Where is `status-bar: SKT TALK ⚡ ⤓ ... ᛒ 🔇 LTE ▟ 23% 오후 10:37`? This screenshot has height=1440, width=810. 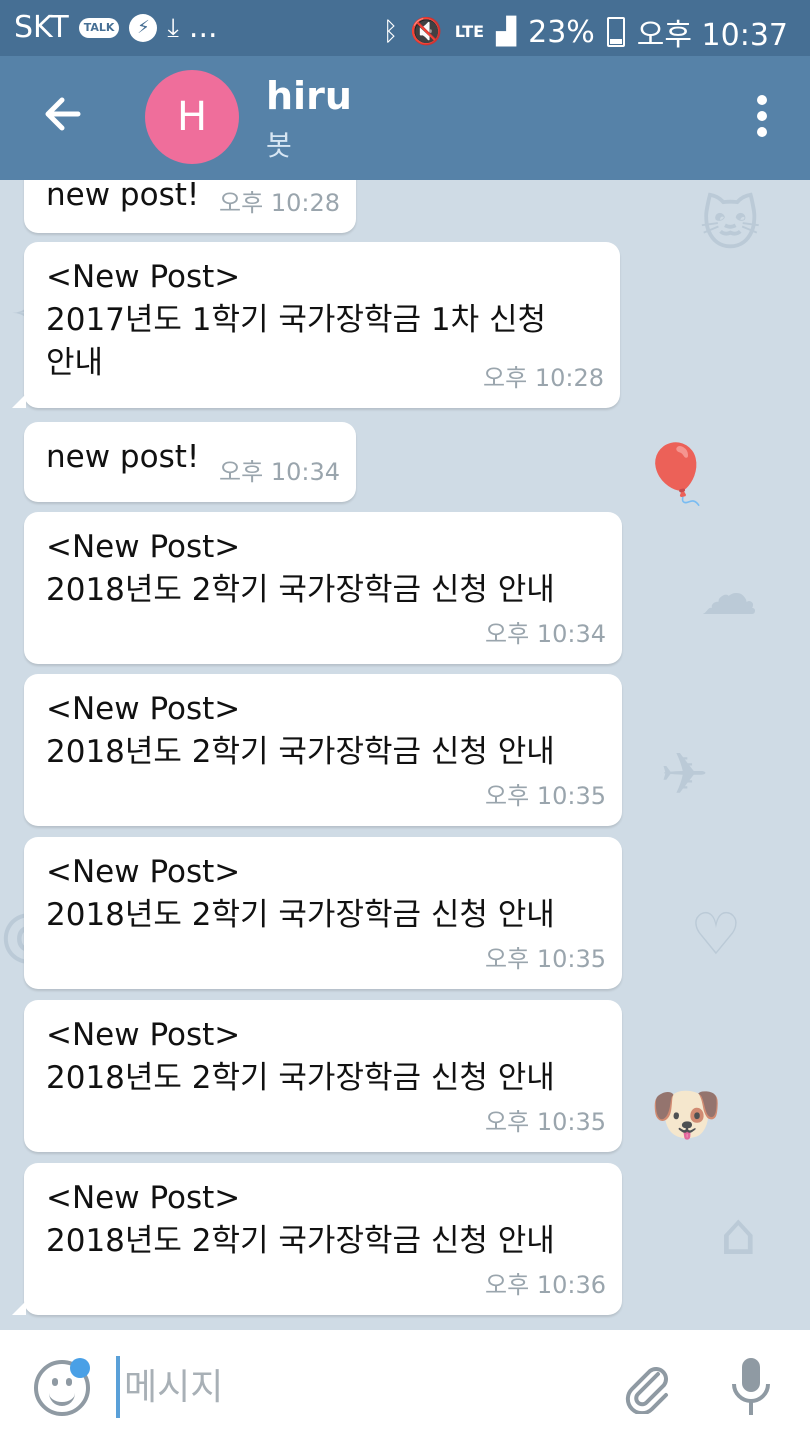 status-bar: SKT TALK ⚡ ⤓ ... ᛒ 🔇 LTE ▟ 23% 오후 10:37 is located at coordinates (405, 28).